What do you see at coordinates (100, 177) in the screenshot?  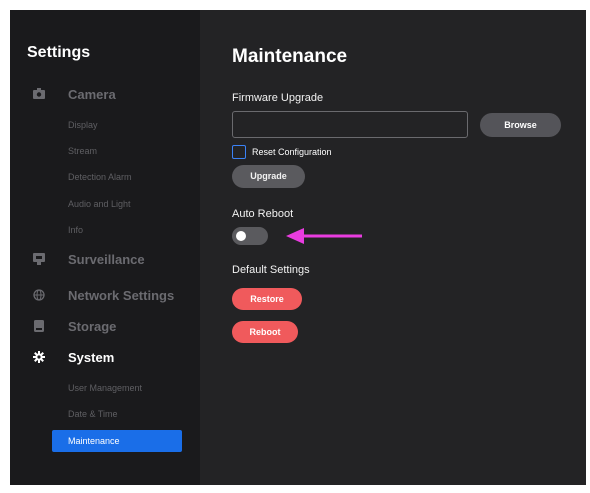 I see `sidebar-subitem-detection-alarm: Detection Alarm` at bounding box center [100, 177].